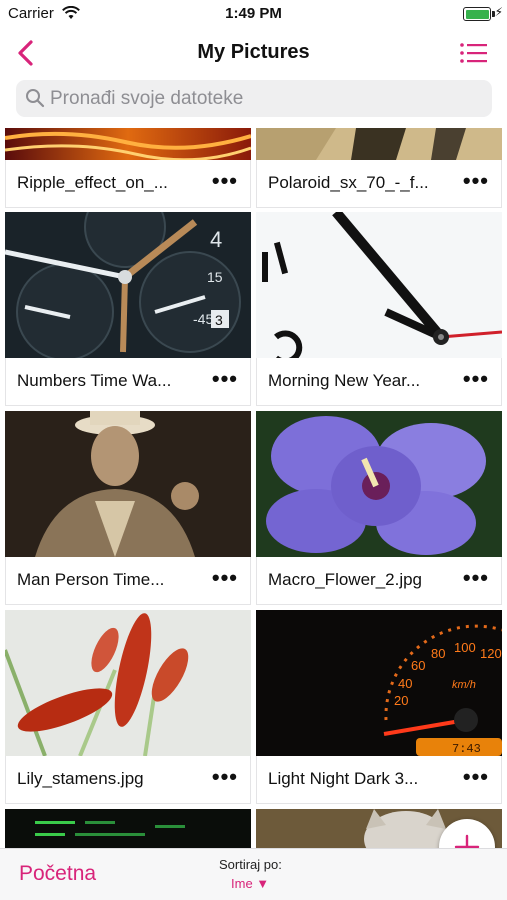 The height and width of the screenshot is (900, 507). I want to click on status-bar: Carrier 1:49 PM ⚡, so click(253, 14).